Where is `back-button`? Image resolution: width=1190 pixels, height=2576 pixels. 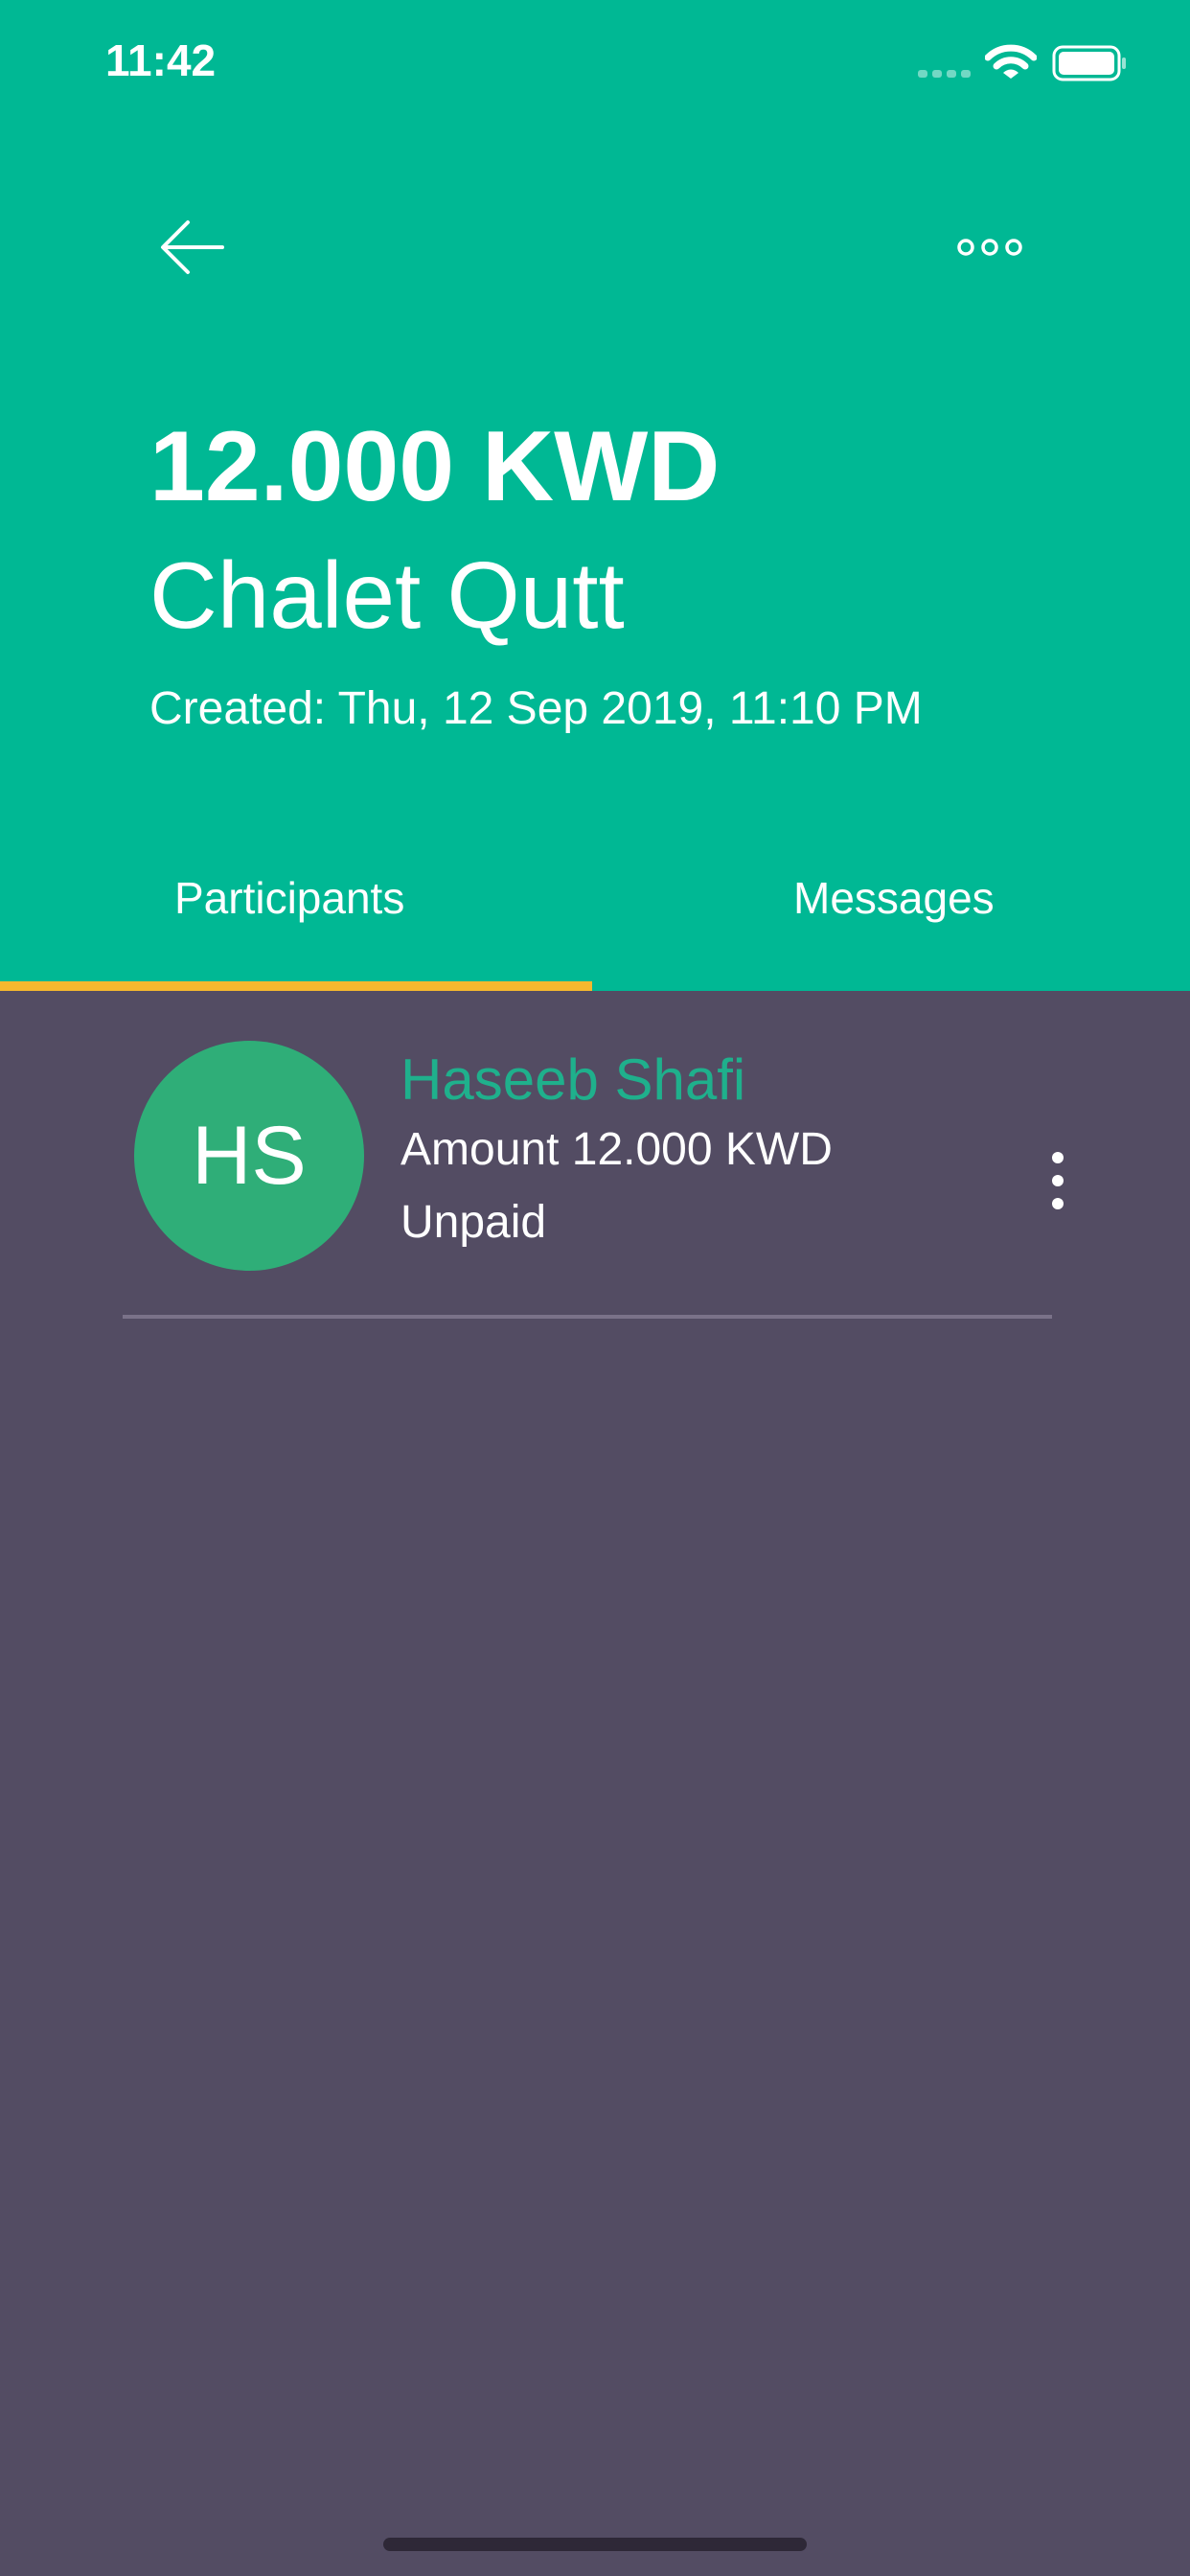 back-button is located at coordinates (197, 249).